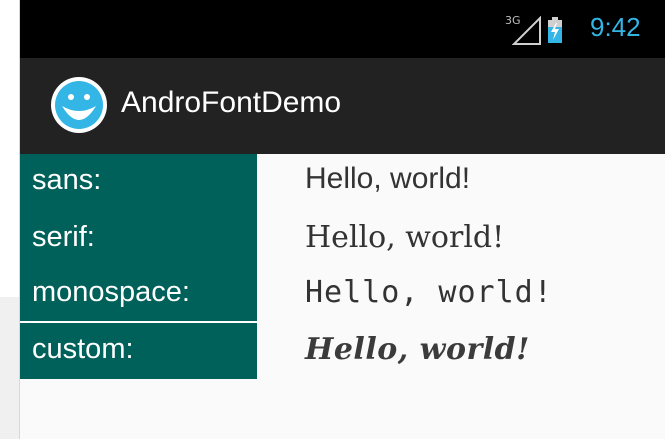 The width and height of the screenshot is (665, 439). I want to click on app-title: AndroFontDemo, so click(231, 102).